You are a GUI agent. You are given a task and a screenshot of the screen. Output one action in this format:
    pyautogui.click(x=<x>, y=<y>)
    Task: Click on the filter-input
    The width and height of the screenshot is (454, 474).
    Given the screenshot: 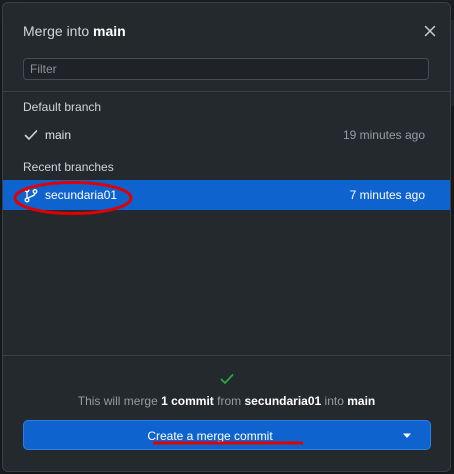 What is the action you would take?
    pyautogui.click(x=226, y=69)
    